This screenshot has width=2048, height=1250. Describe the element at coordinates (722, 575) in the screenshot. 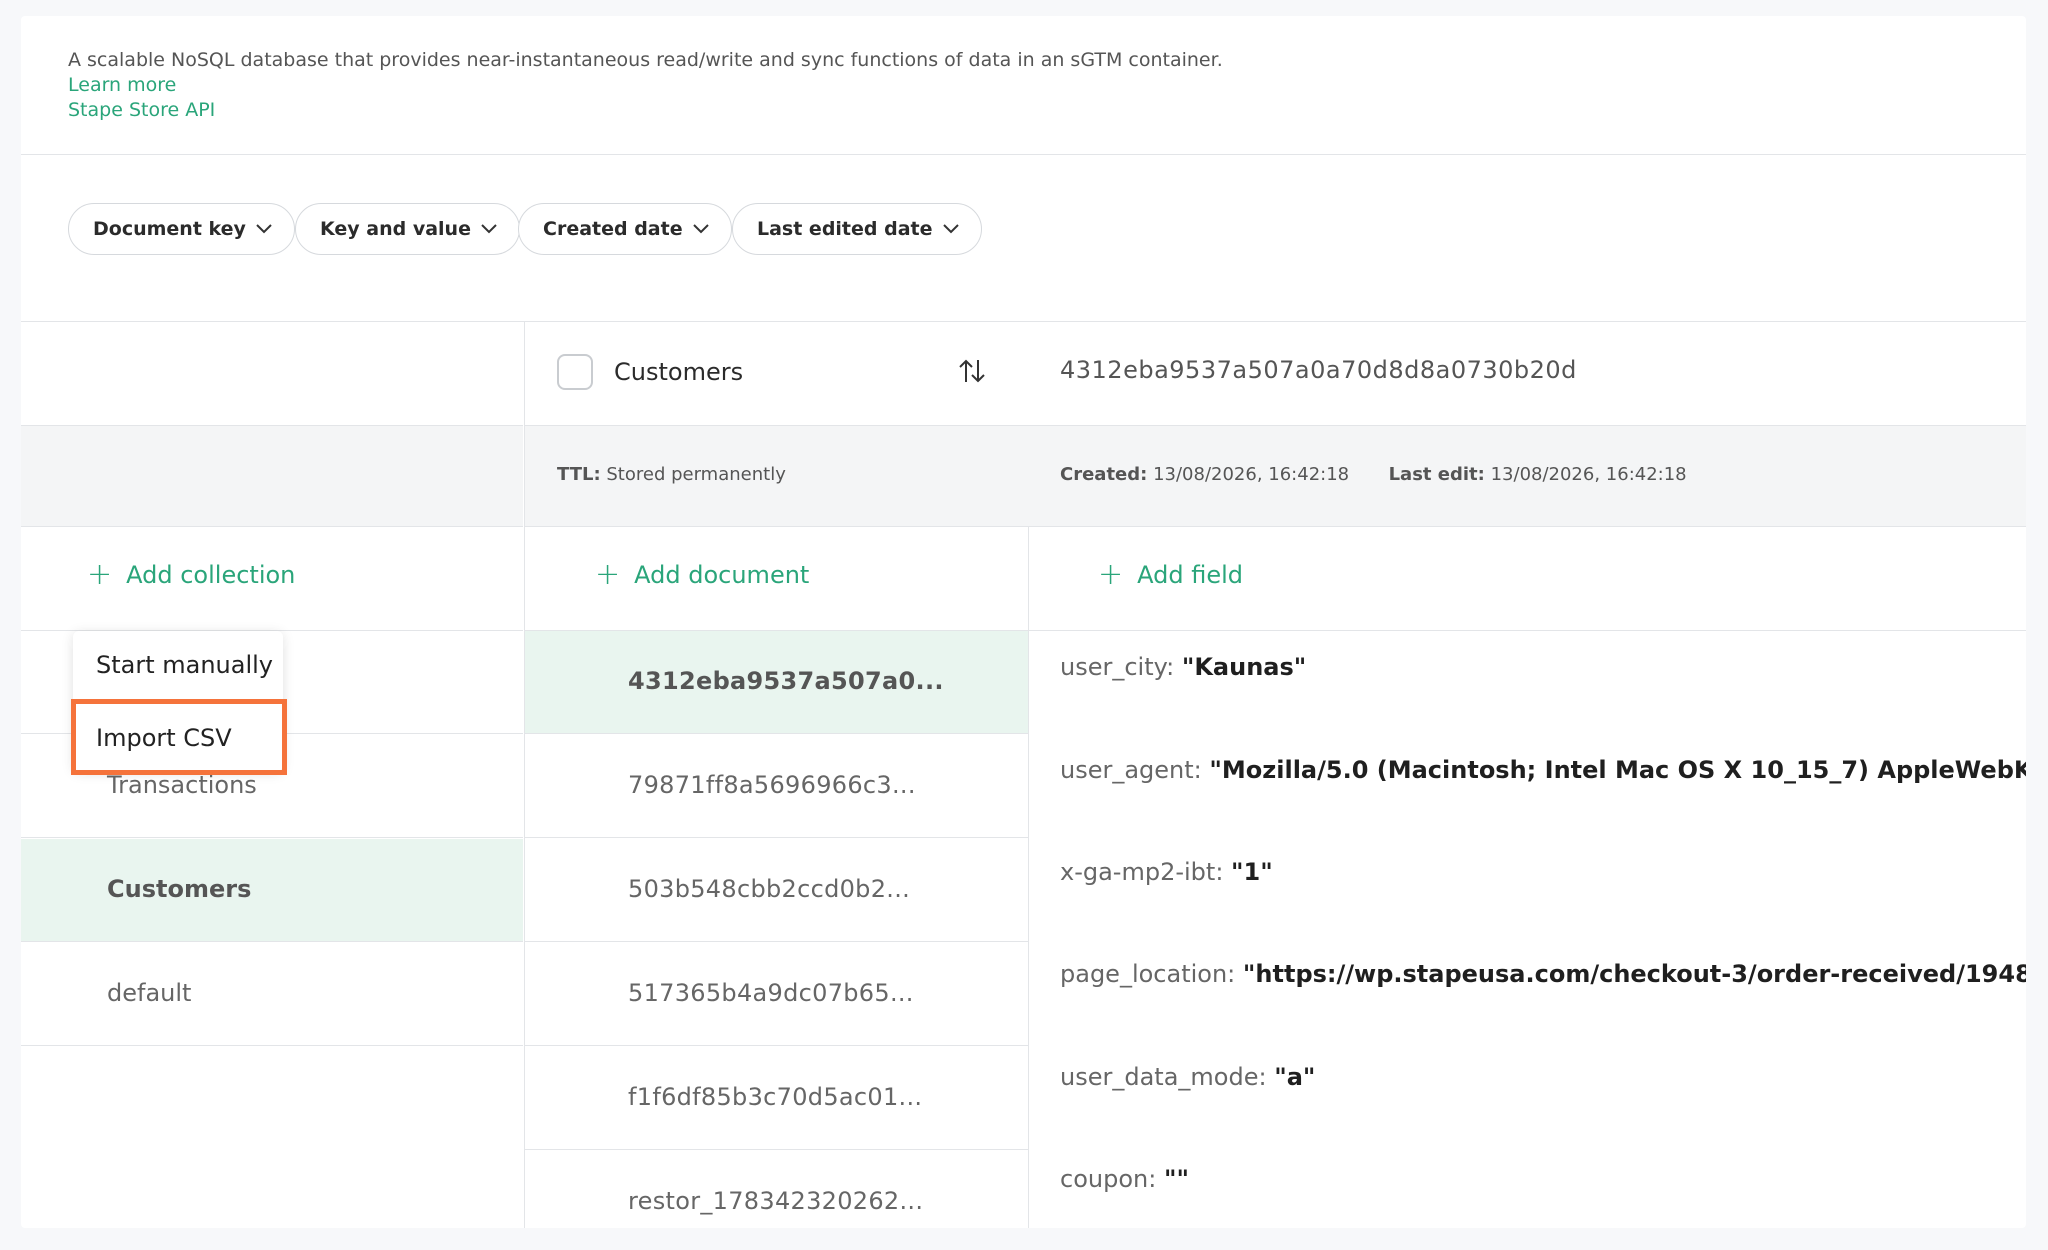

I see `add-document-label: Add document` at that location.